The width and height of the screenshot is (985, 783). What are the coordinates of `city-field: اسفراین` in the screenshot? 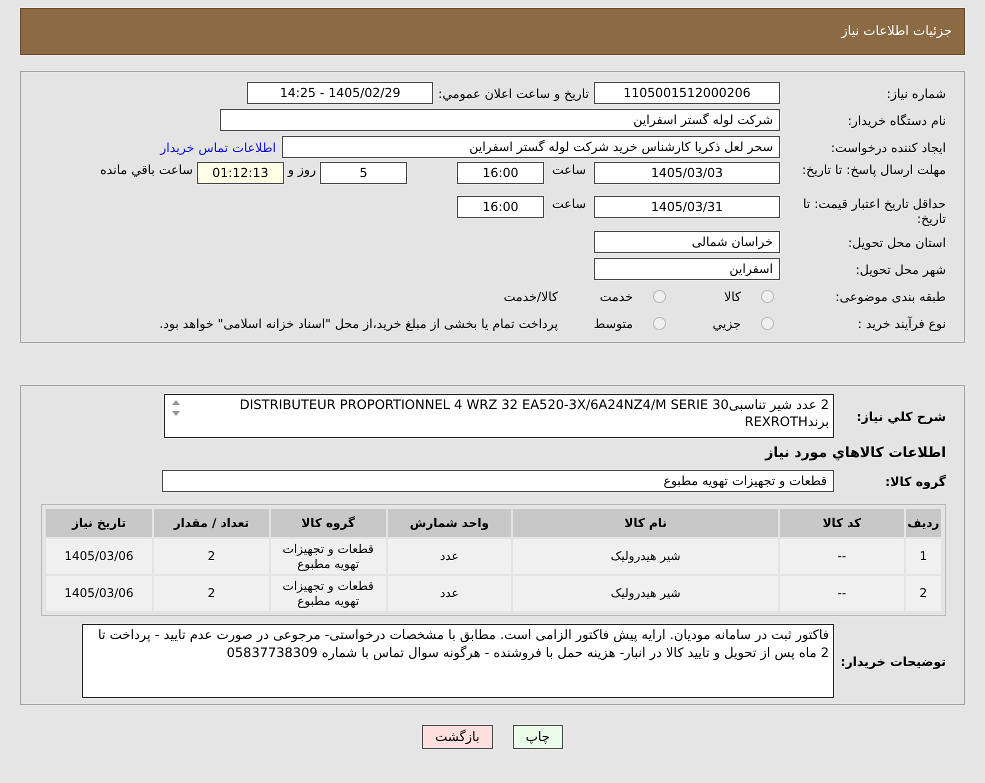 It's located at (687, 269).